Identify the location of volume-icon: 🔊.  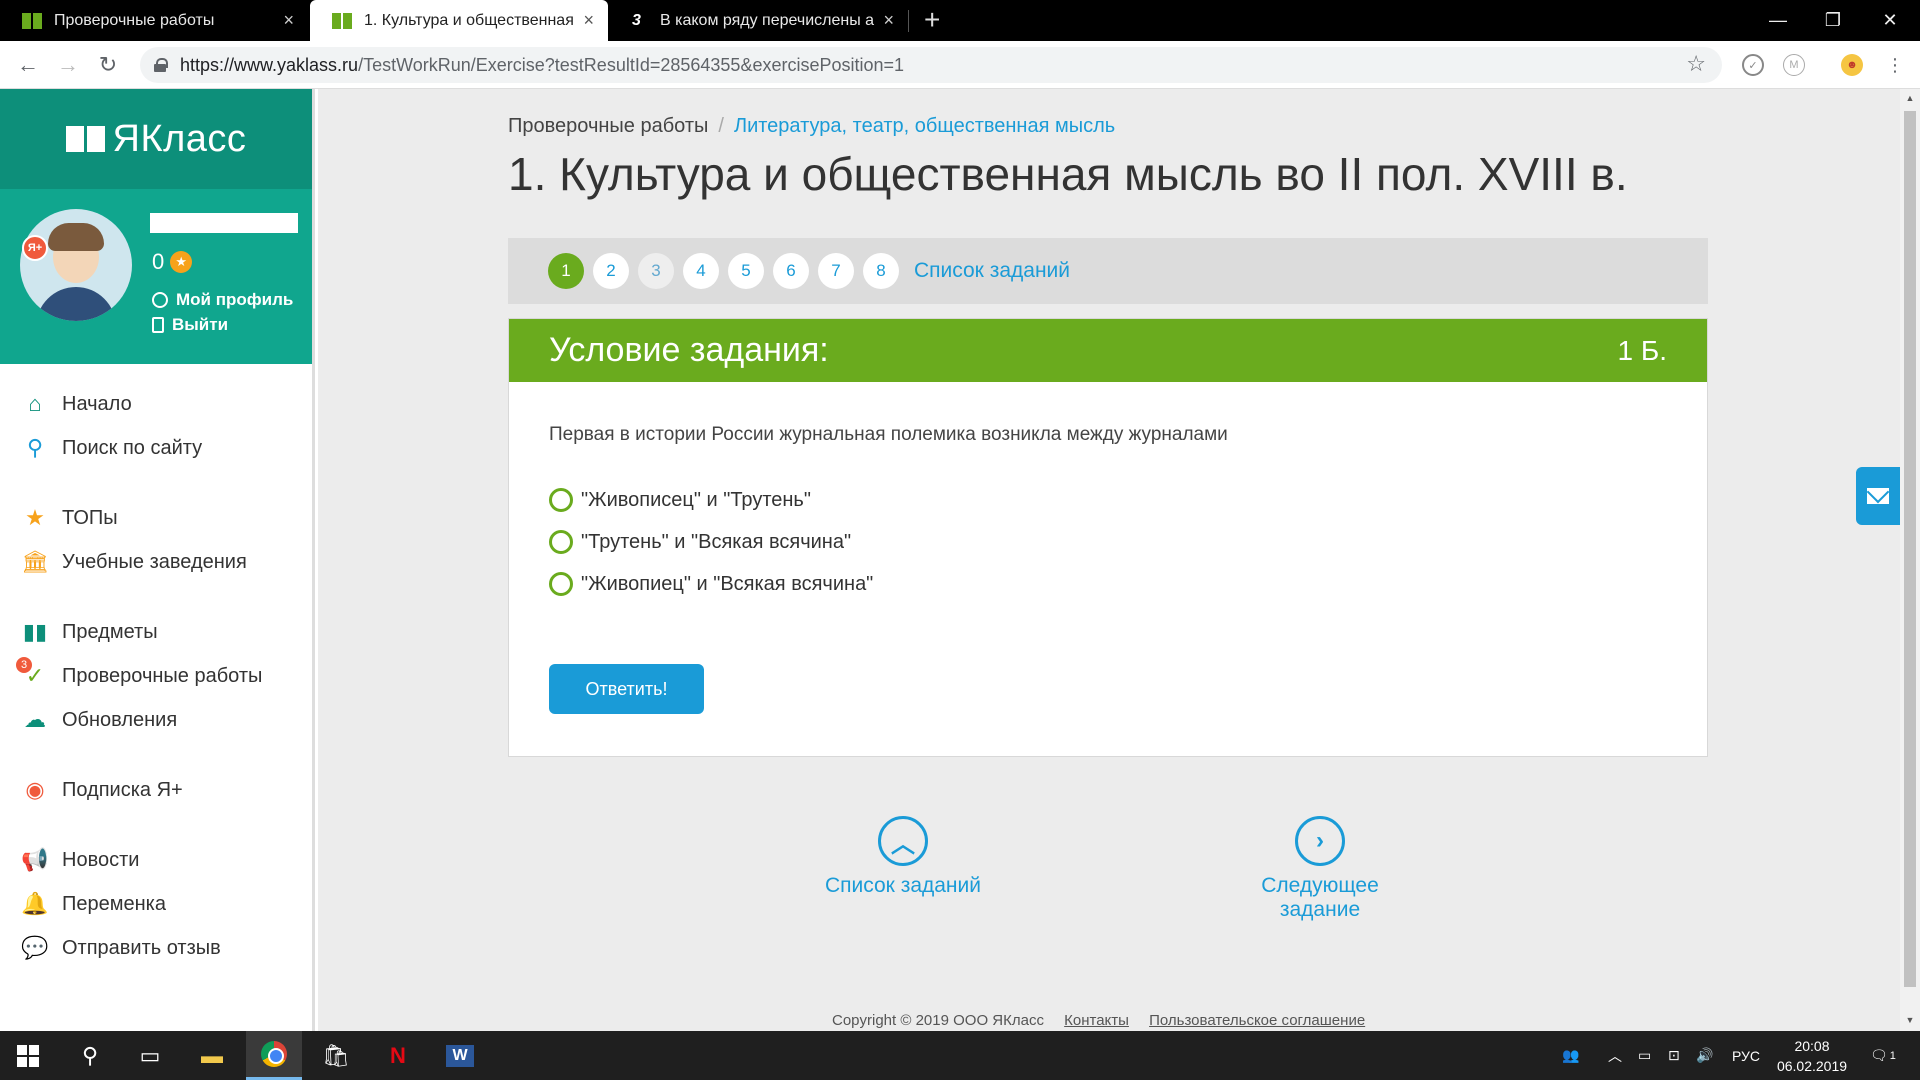
(1704, 1055).